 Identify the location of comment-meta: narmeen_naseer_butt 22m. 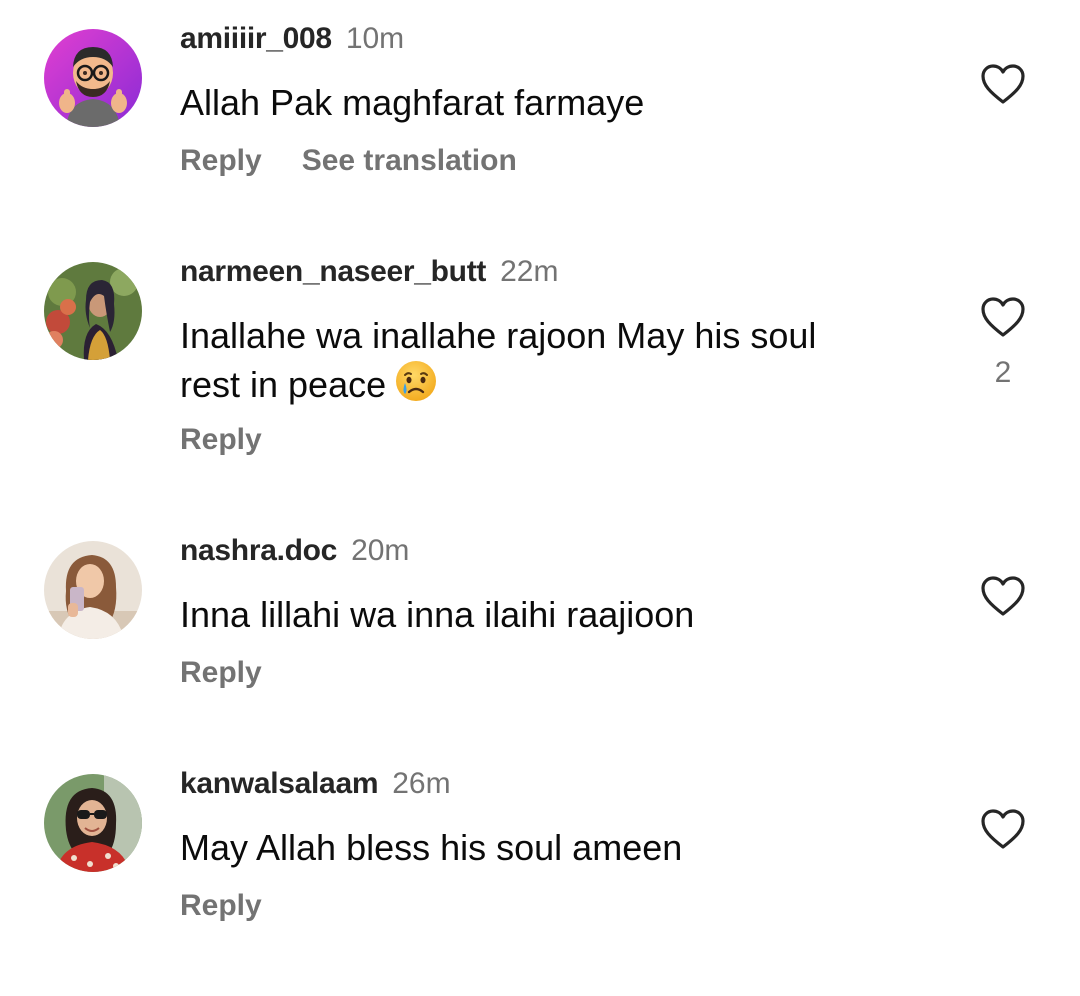
(369, 272).